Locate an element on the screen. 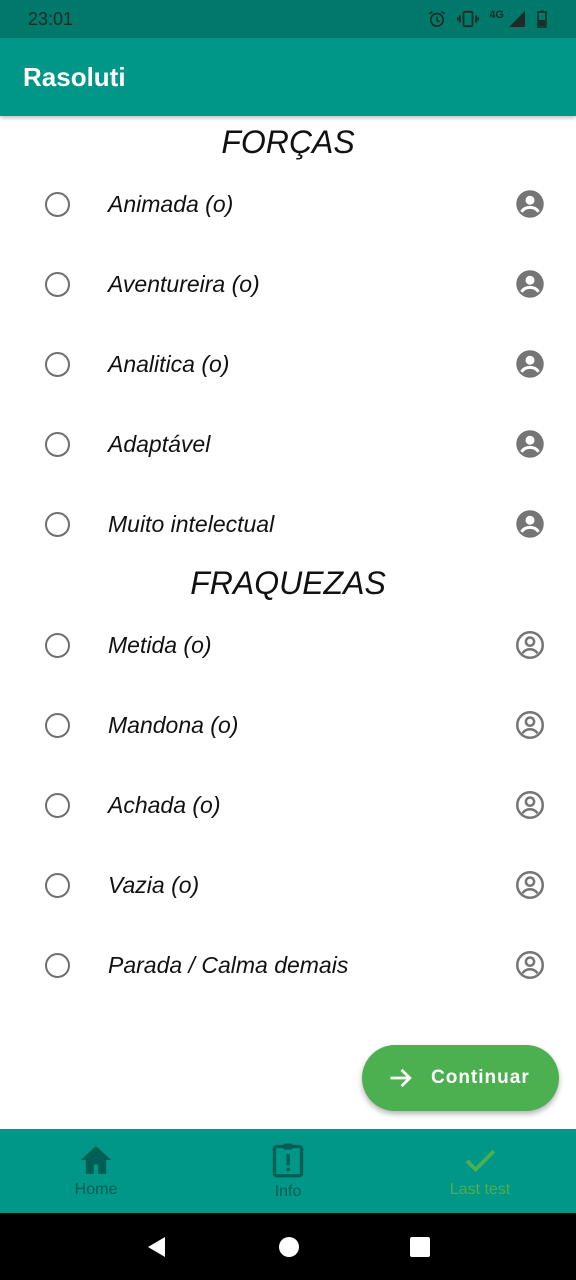 The image size is (576, 1280). list-item: Achada (o) is located at coordinates (288, 805).